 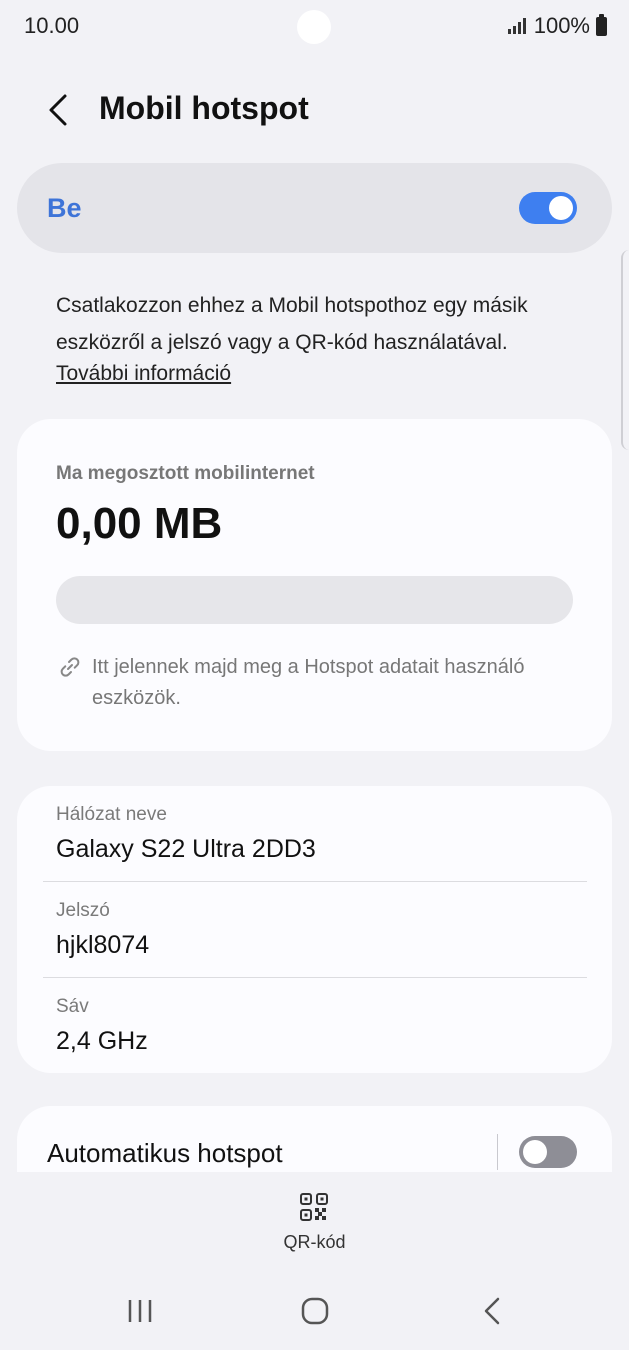 What do you see at coordinates (497, 1152) in the screenshot?
I see `vertical-divider` at bounding box center [497, 1152].